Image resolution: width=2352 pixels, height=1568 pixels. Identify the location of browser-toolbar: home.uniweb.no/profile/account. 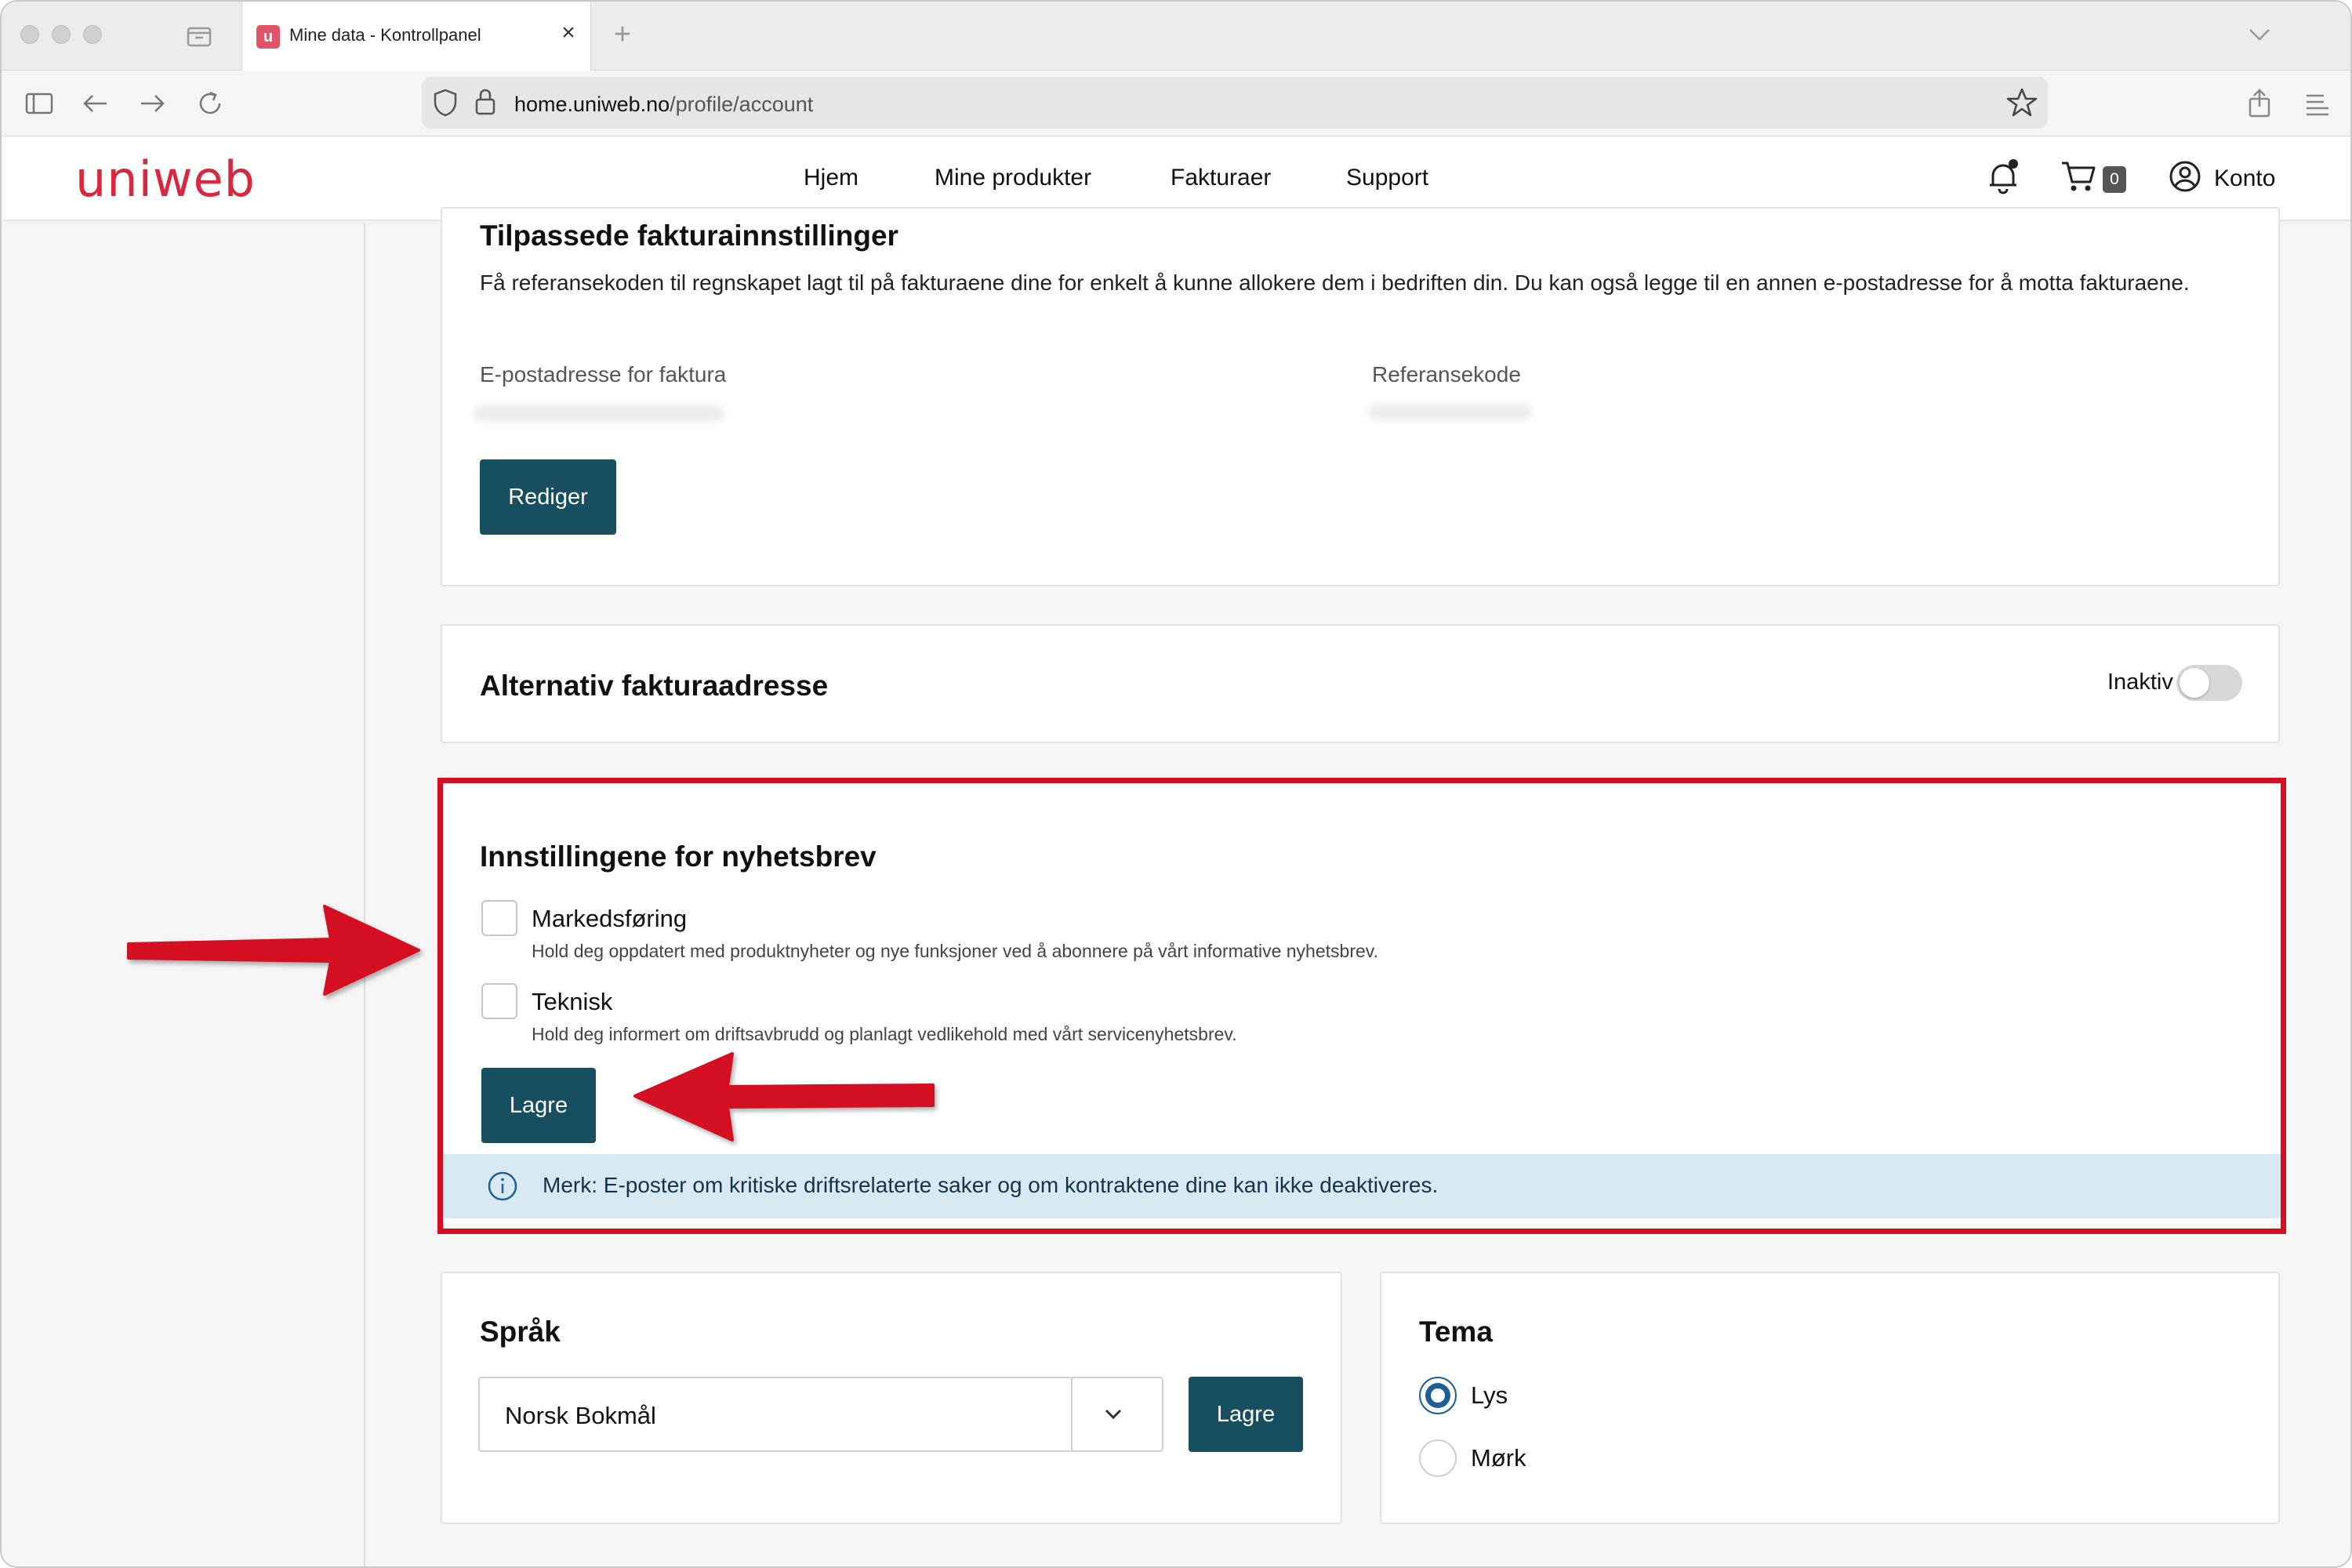
(1176, 103).